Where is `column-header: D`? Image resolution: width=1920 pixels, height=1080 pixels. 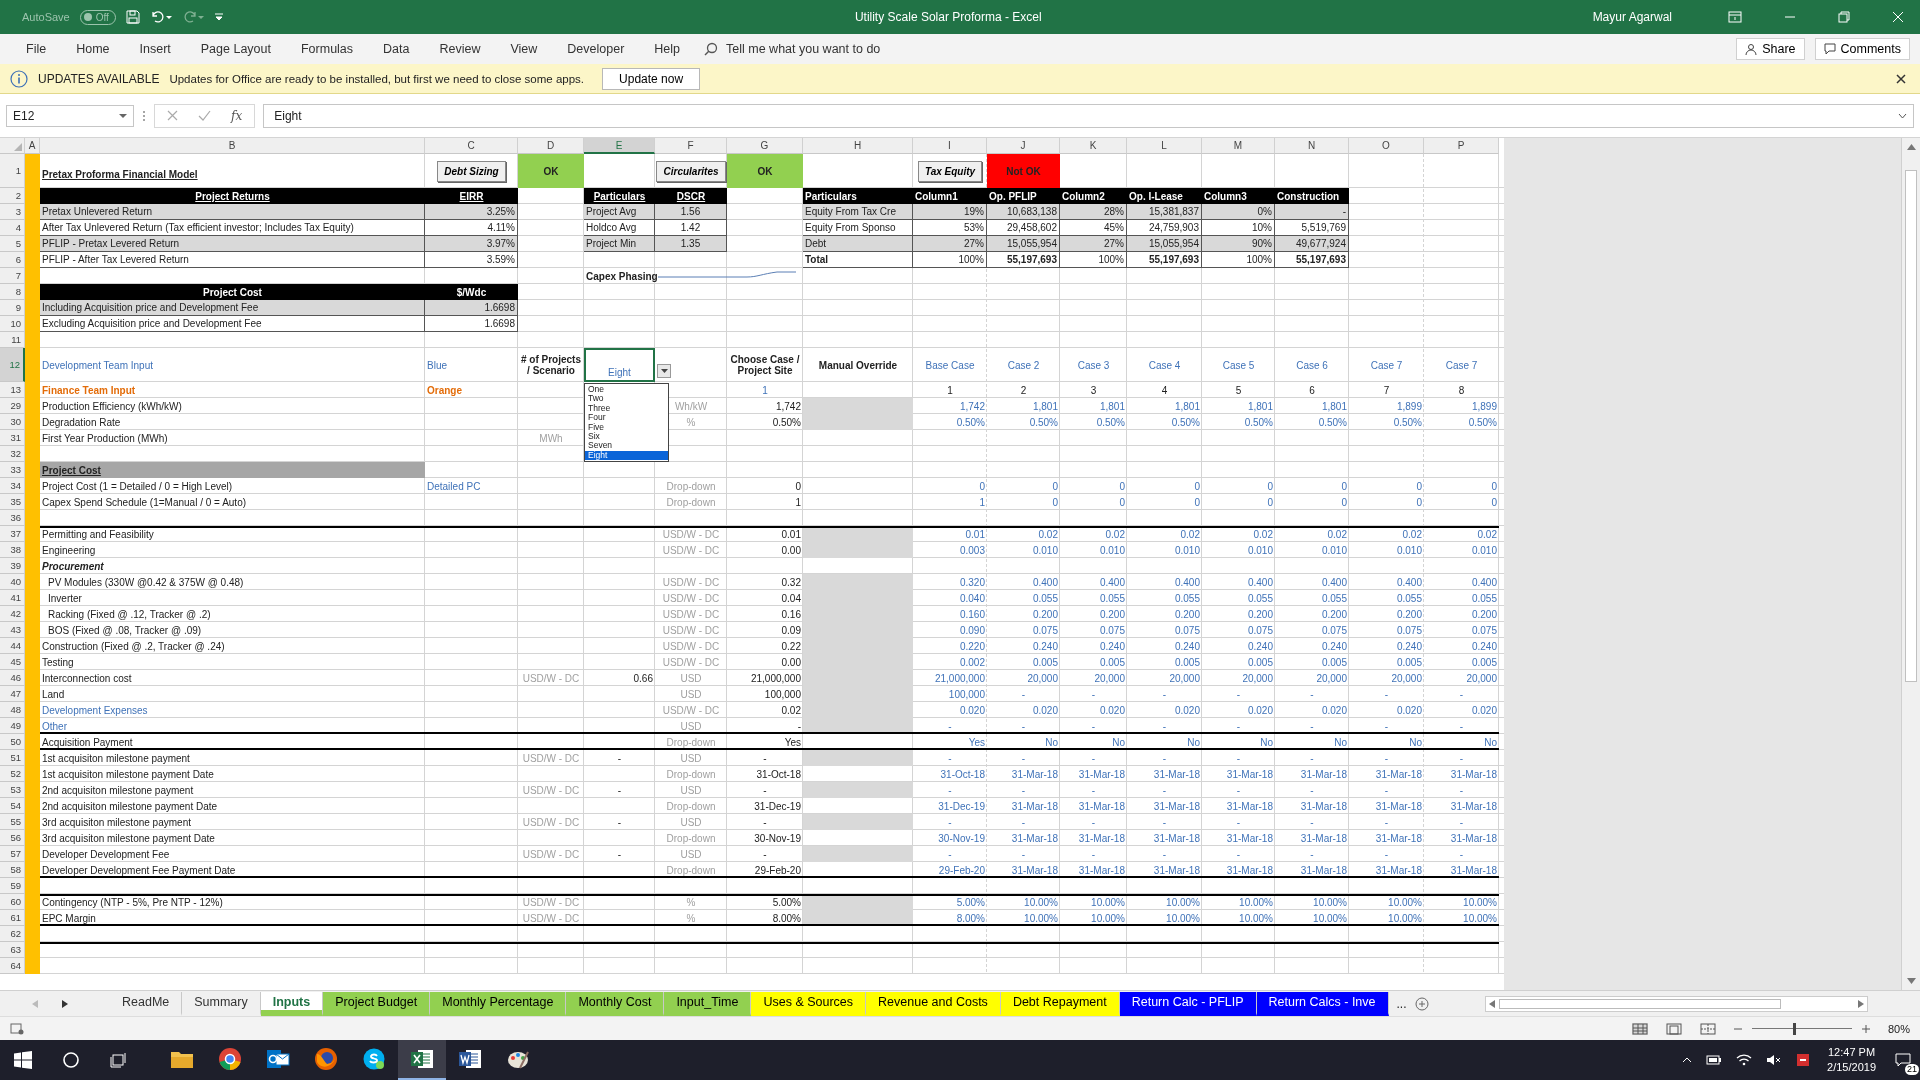 column-header: D is located at coordinates (551, 146).